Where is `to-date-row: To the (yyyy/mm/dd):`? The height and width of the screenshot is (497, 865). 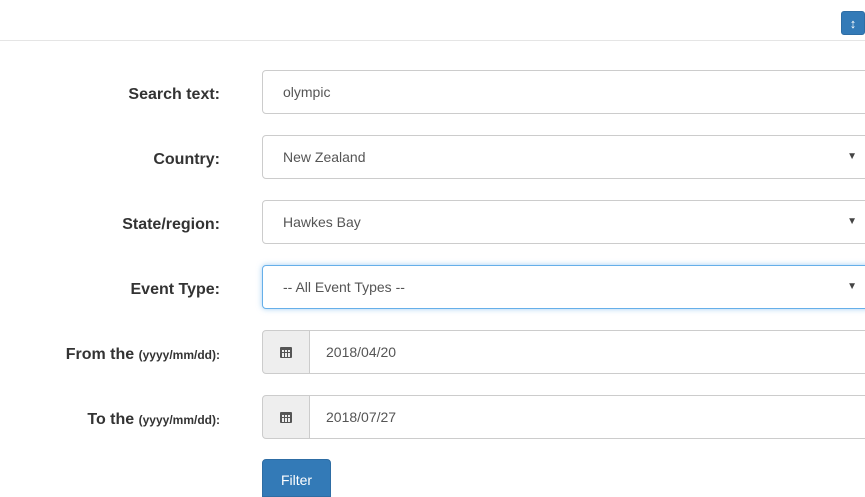
to-date-row: To the (yyyy/mm/dd): is located at coordinates (432, 417).